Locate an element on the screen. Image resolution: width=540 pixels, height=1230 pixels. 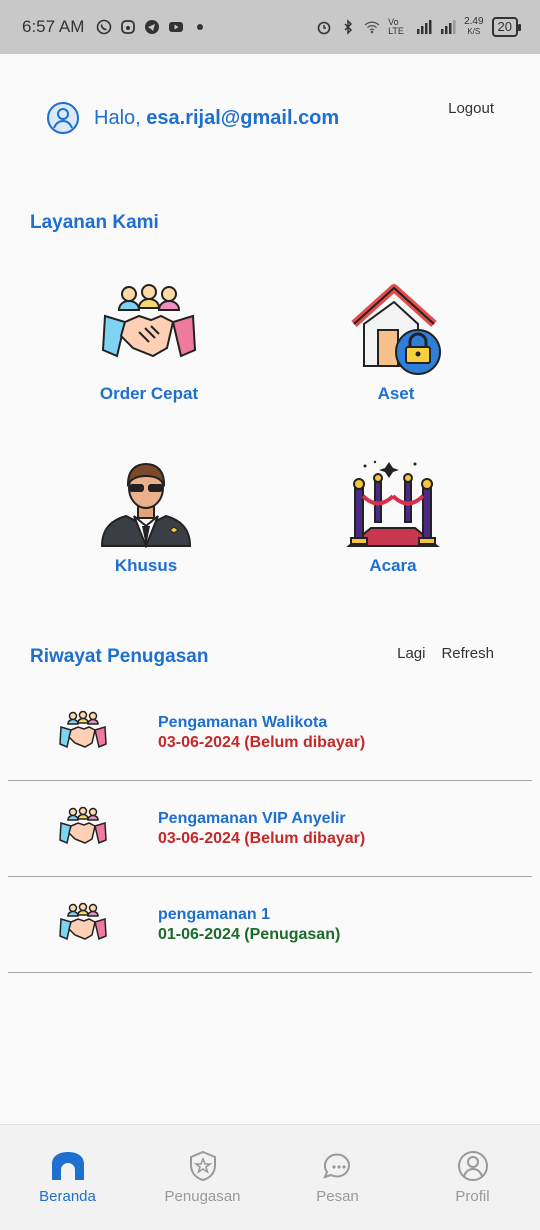
service-order-cepat: Order Cepat is located at coordinates (149, 342).